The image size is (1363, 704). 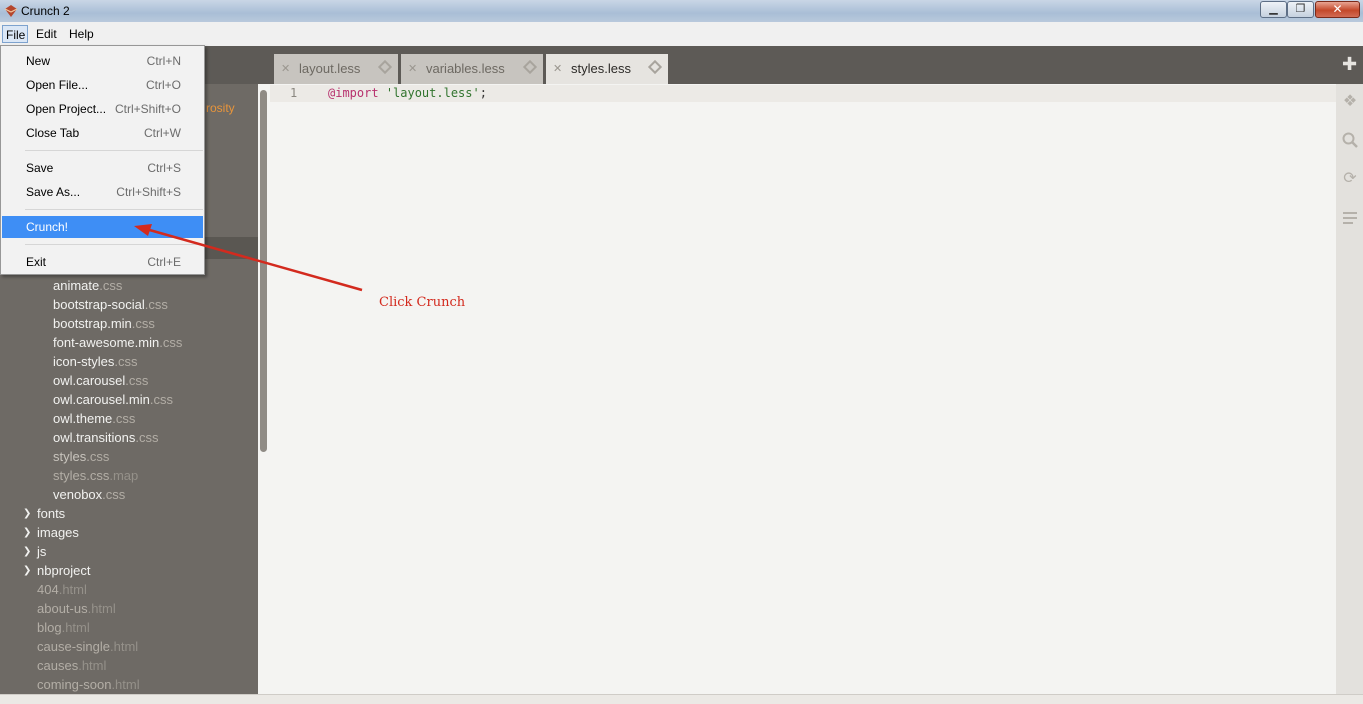 I want to click on tree-file: about-us.html, so click(x=76, y=608).